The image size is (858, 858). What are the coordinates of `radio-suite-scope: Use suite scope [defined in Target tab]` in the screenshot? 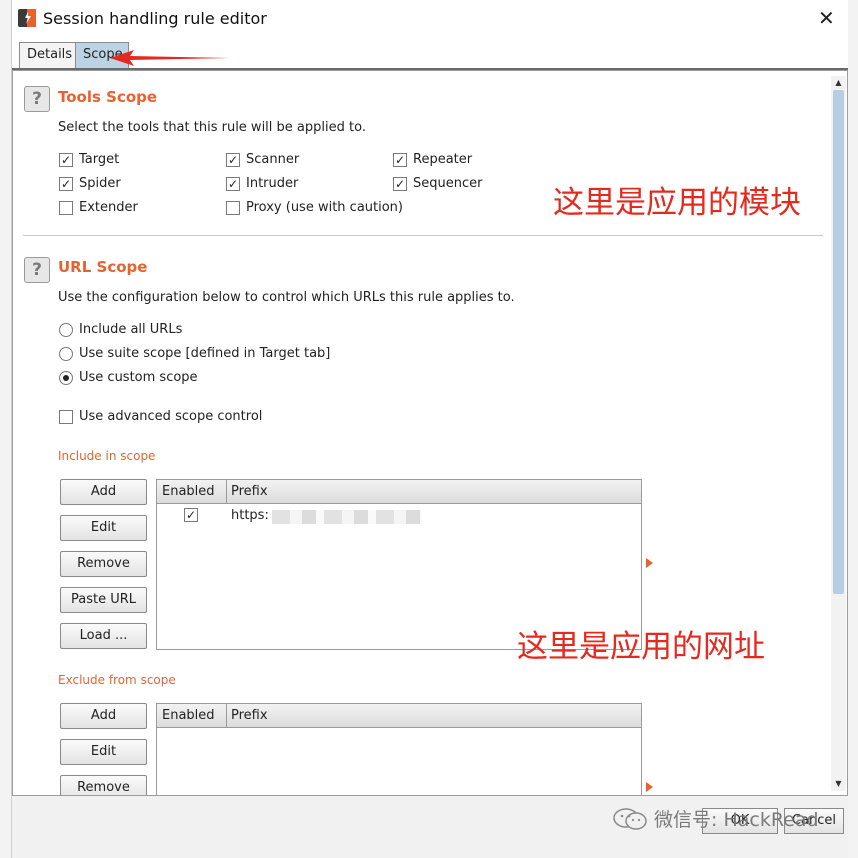 It's located at (194, 353).